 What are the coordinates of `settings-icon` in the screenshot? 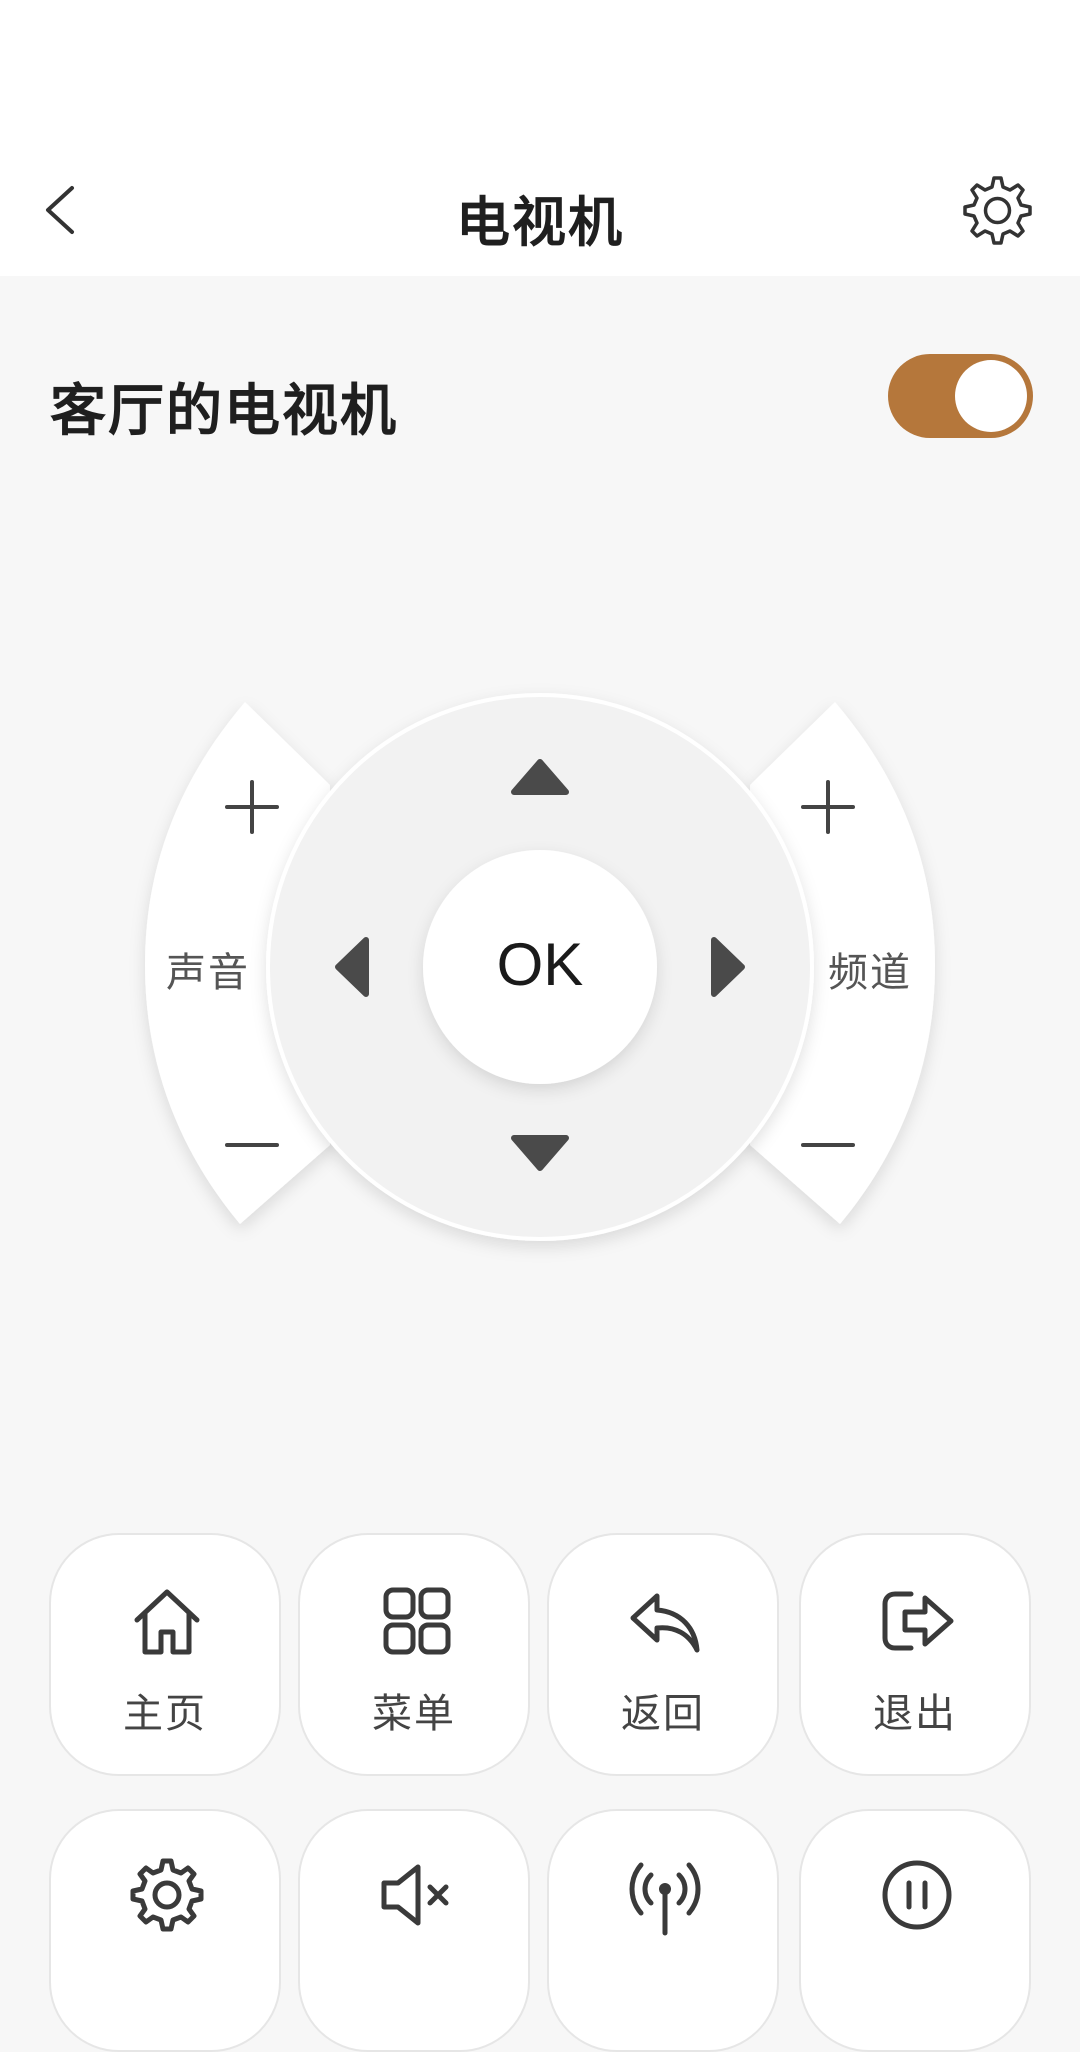 It's located at (167, 1895).